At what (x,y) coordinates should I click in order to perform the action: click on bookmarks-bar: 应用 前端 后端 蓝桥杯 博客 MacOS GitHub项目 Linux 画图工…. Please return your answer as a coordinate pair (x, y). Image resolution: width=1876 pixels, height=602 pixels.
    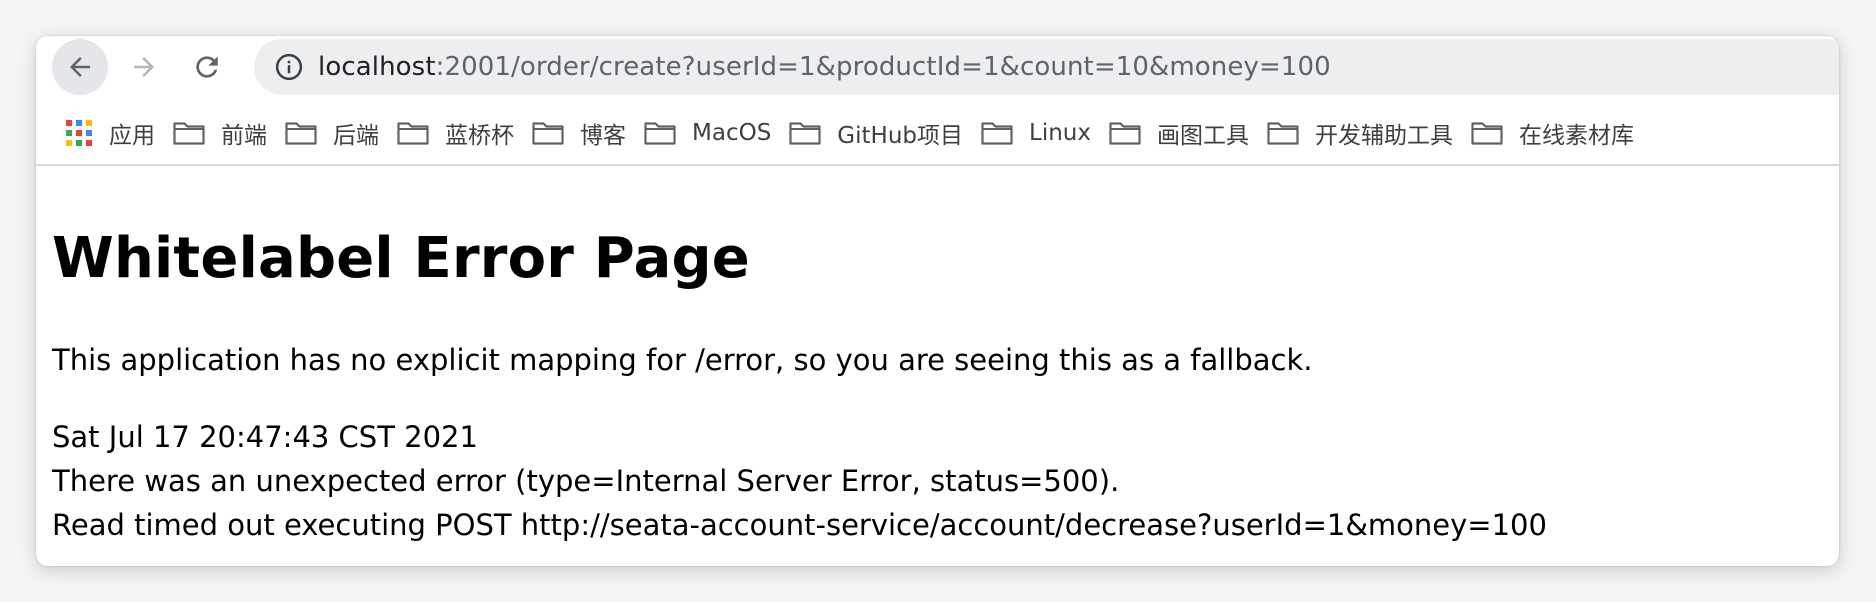
    Looking at the image, I should click on (937, 134).